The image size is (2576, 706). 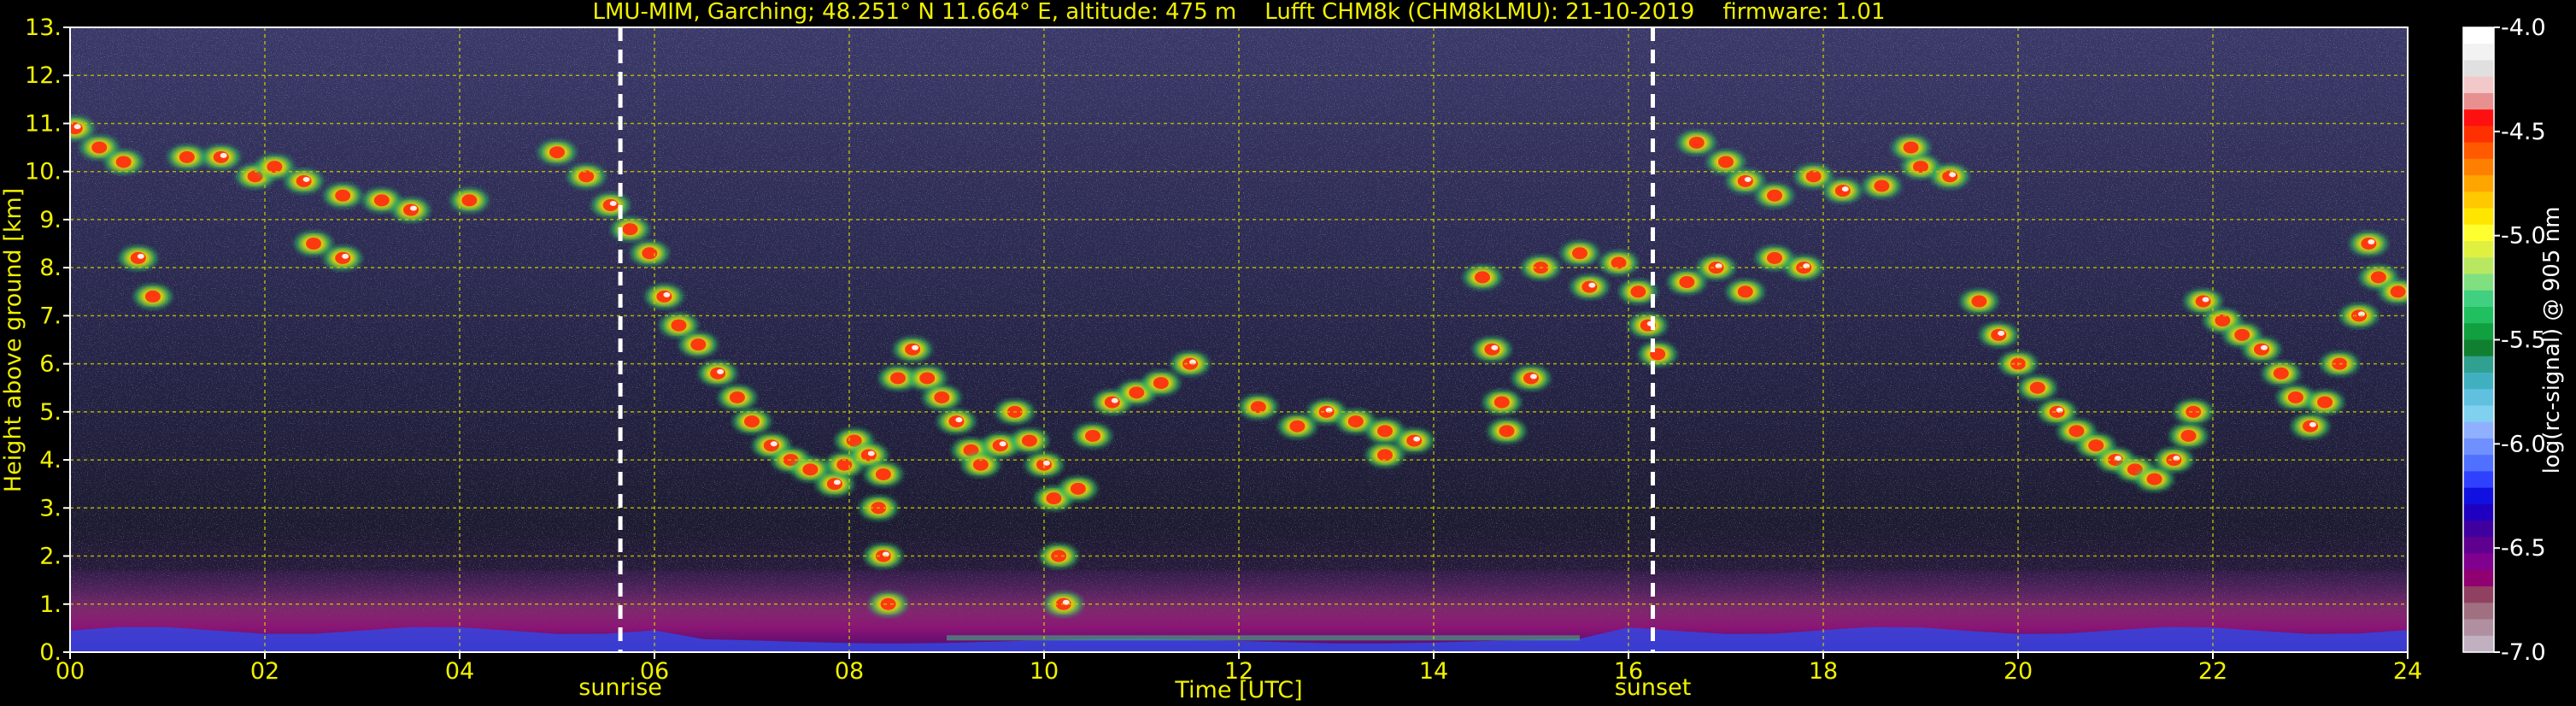 I want to click on colorbar-tick-label: -4.0, so click(x=2523, y=28).